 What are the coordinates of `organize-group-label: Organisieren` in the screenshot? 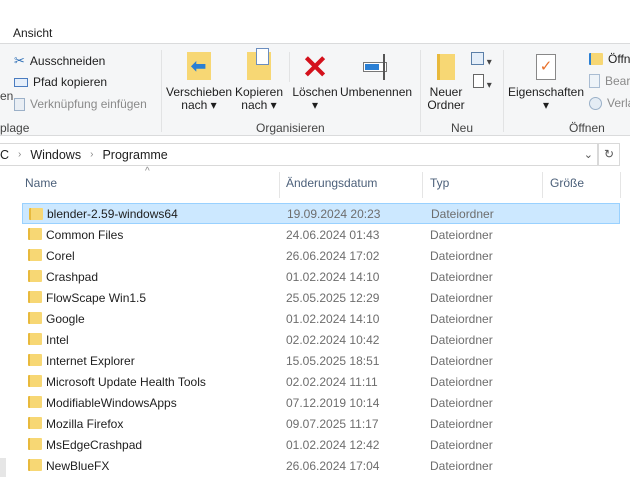 It's located at (290, 128).